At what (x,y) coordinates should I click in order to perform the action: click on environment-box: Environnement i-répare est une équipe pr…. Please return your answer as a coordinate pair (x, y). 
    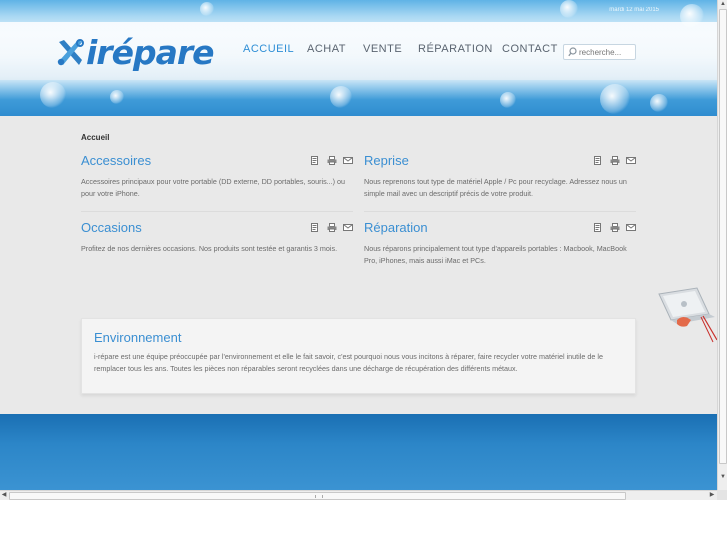
    Looking at the image, I should click on (358, 356).